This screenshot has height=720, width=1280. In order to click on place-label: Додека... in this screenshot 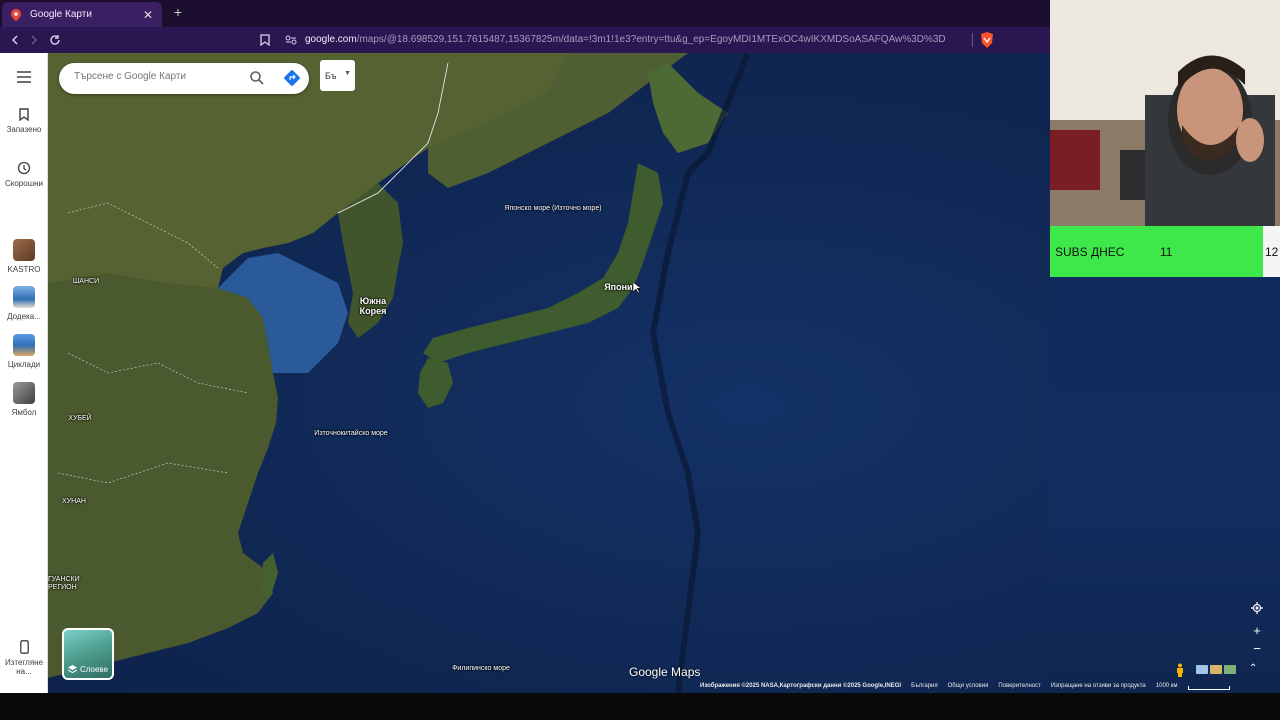, I will do `click(24, 316)`.